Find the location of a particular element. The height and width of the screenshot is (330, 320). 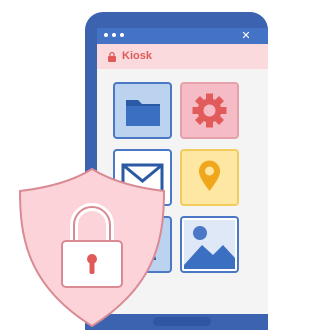

location-pin-icon is located at coordinates (209, 175).